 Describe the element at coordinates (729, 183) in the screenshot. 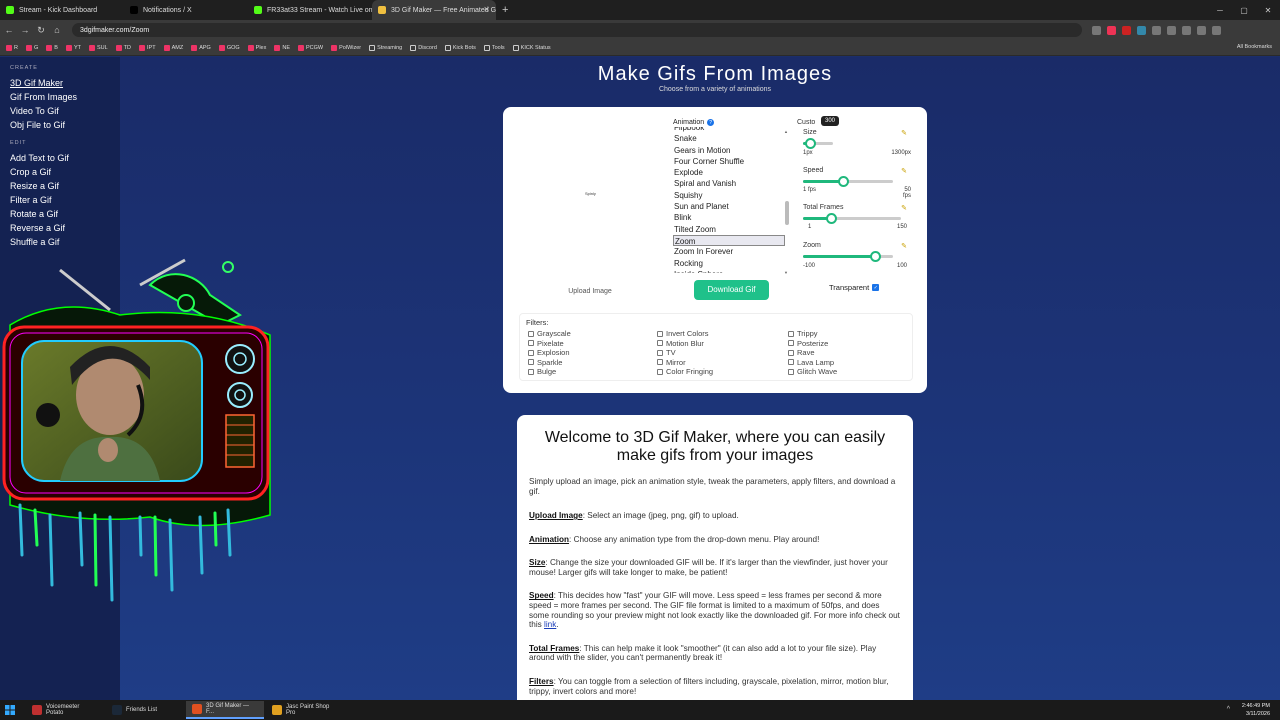

I see `animation-option: Spiral and Vanish` at that location.